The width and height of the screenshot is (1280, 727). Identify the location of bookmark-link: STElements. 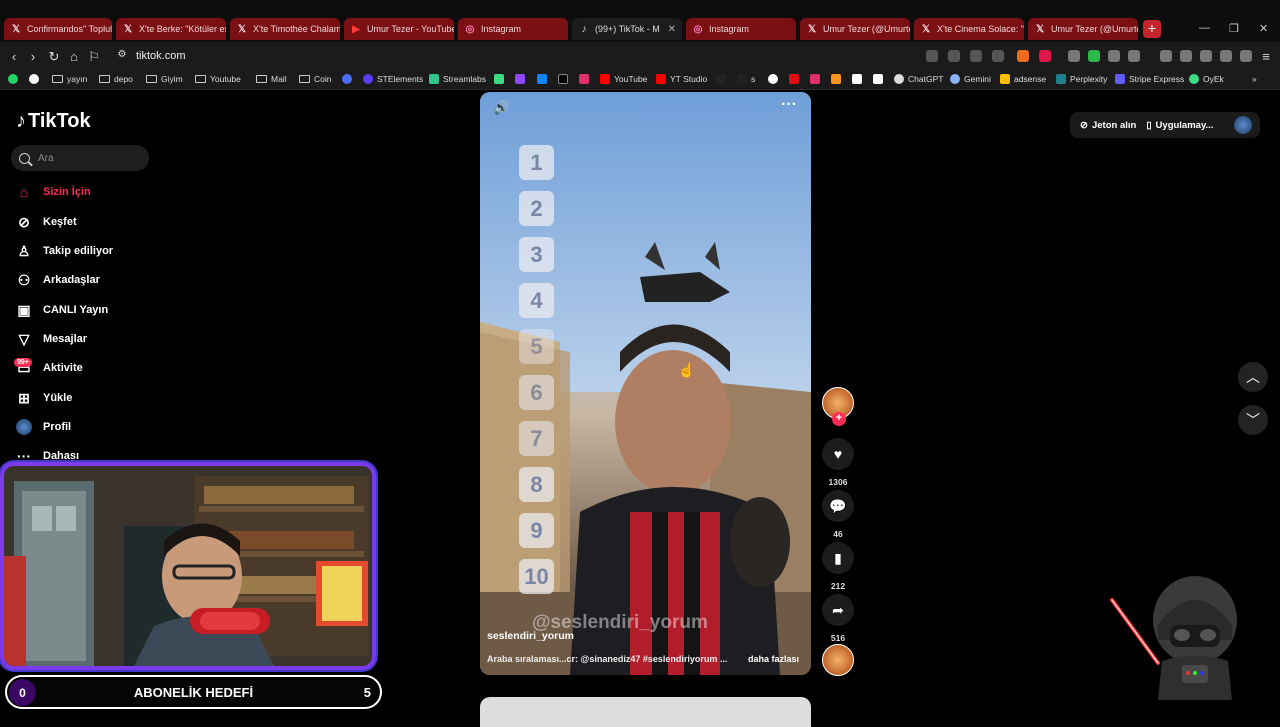
(393, 79).